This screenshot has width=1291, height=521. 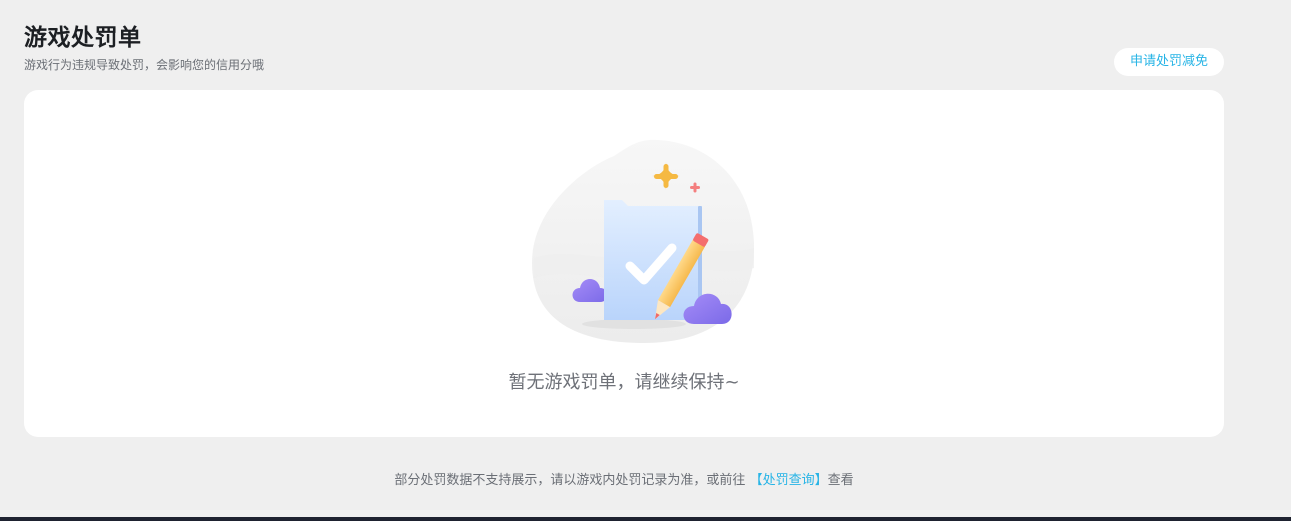 What do you see at coordinates (789, 480) in the screenshot?
I see `penalty-query-link: 【处罚查询】` at bounding box center [789, 480].